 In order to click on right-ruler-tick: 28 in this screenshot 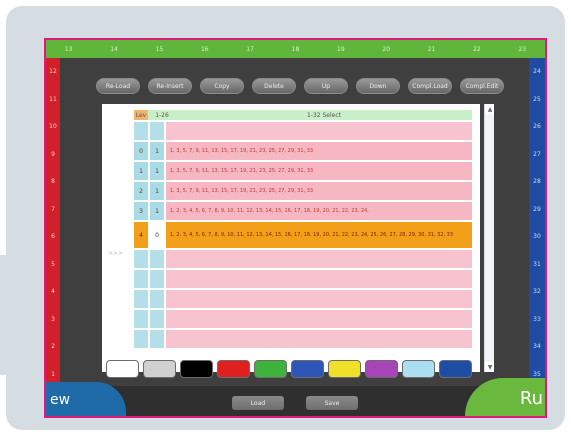, I will do `click(537, 182)`.